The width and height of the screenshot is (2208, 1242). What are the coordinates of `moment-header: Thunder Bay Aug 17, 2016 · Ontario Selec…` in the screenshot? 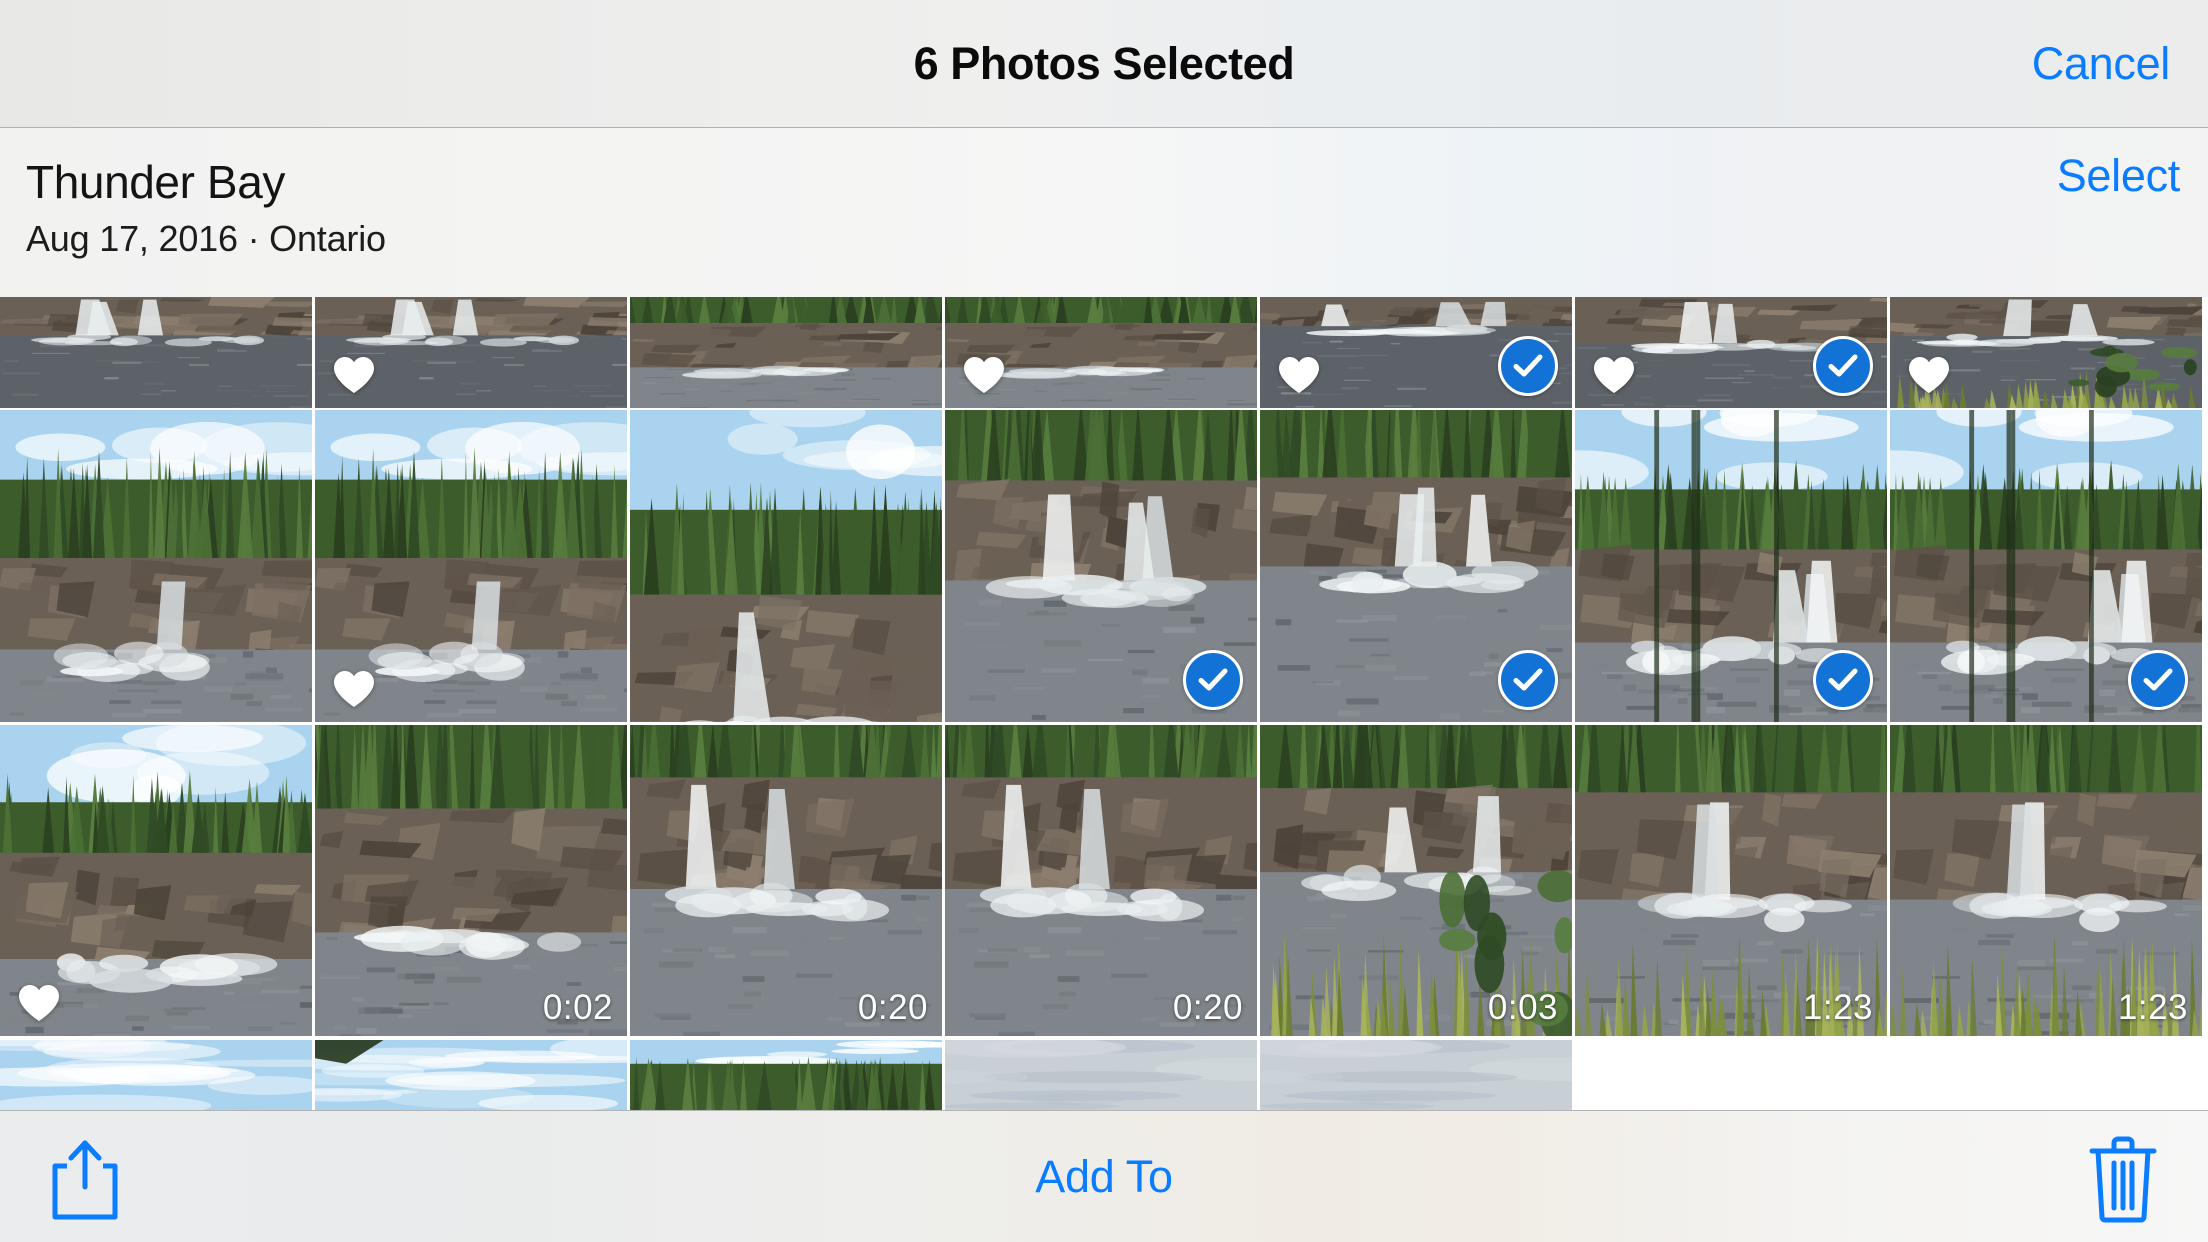 It's located at (1104, 212).